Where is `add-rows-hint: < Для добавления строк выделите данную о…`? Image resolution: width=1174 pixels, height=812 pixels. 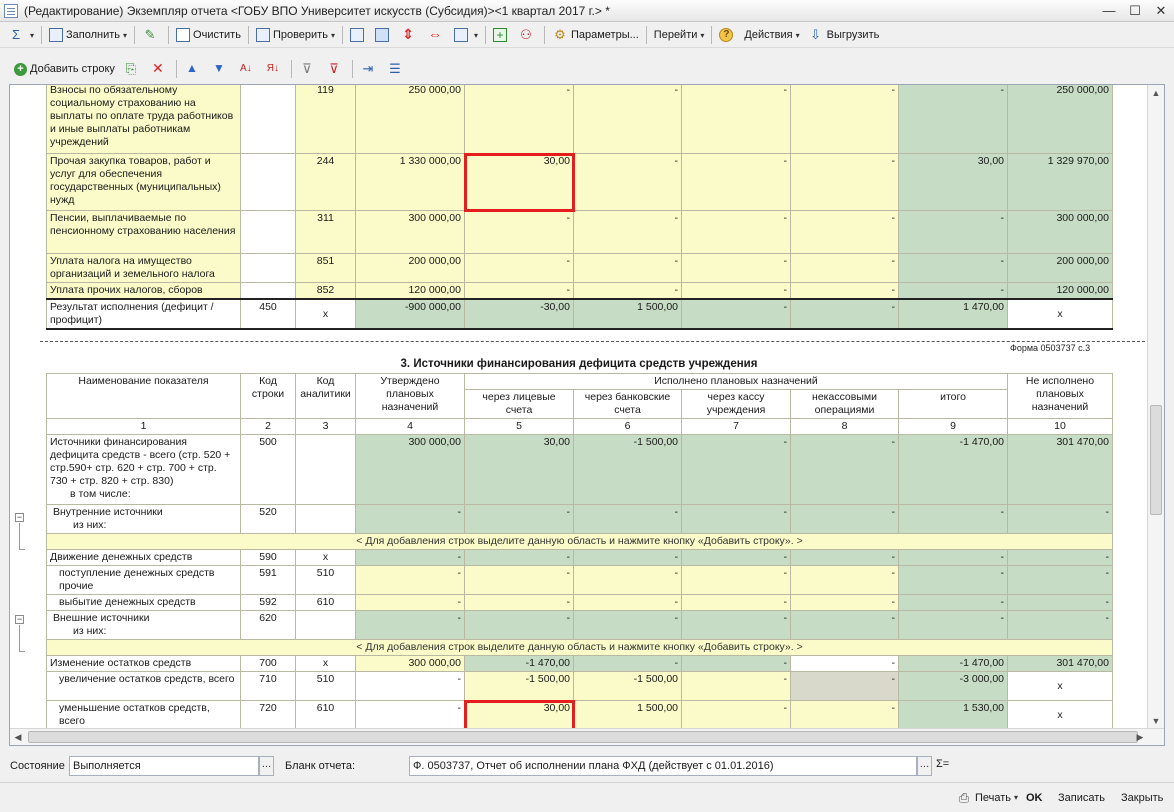
add-rows-hint: < Для добавления строк выделите данную о… is located at coordinates (579, 647).